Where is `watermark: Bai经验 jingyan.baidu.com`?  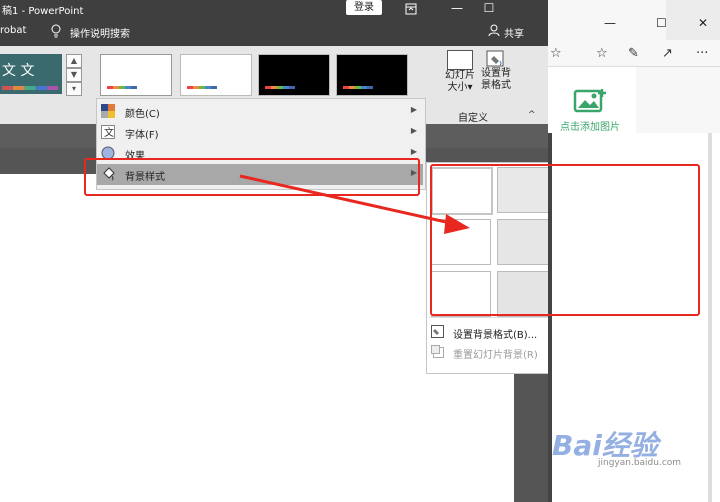
watermark: Bai经验 jingyan.baidu.com is located at coordinates (622, 446).